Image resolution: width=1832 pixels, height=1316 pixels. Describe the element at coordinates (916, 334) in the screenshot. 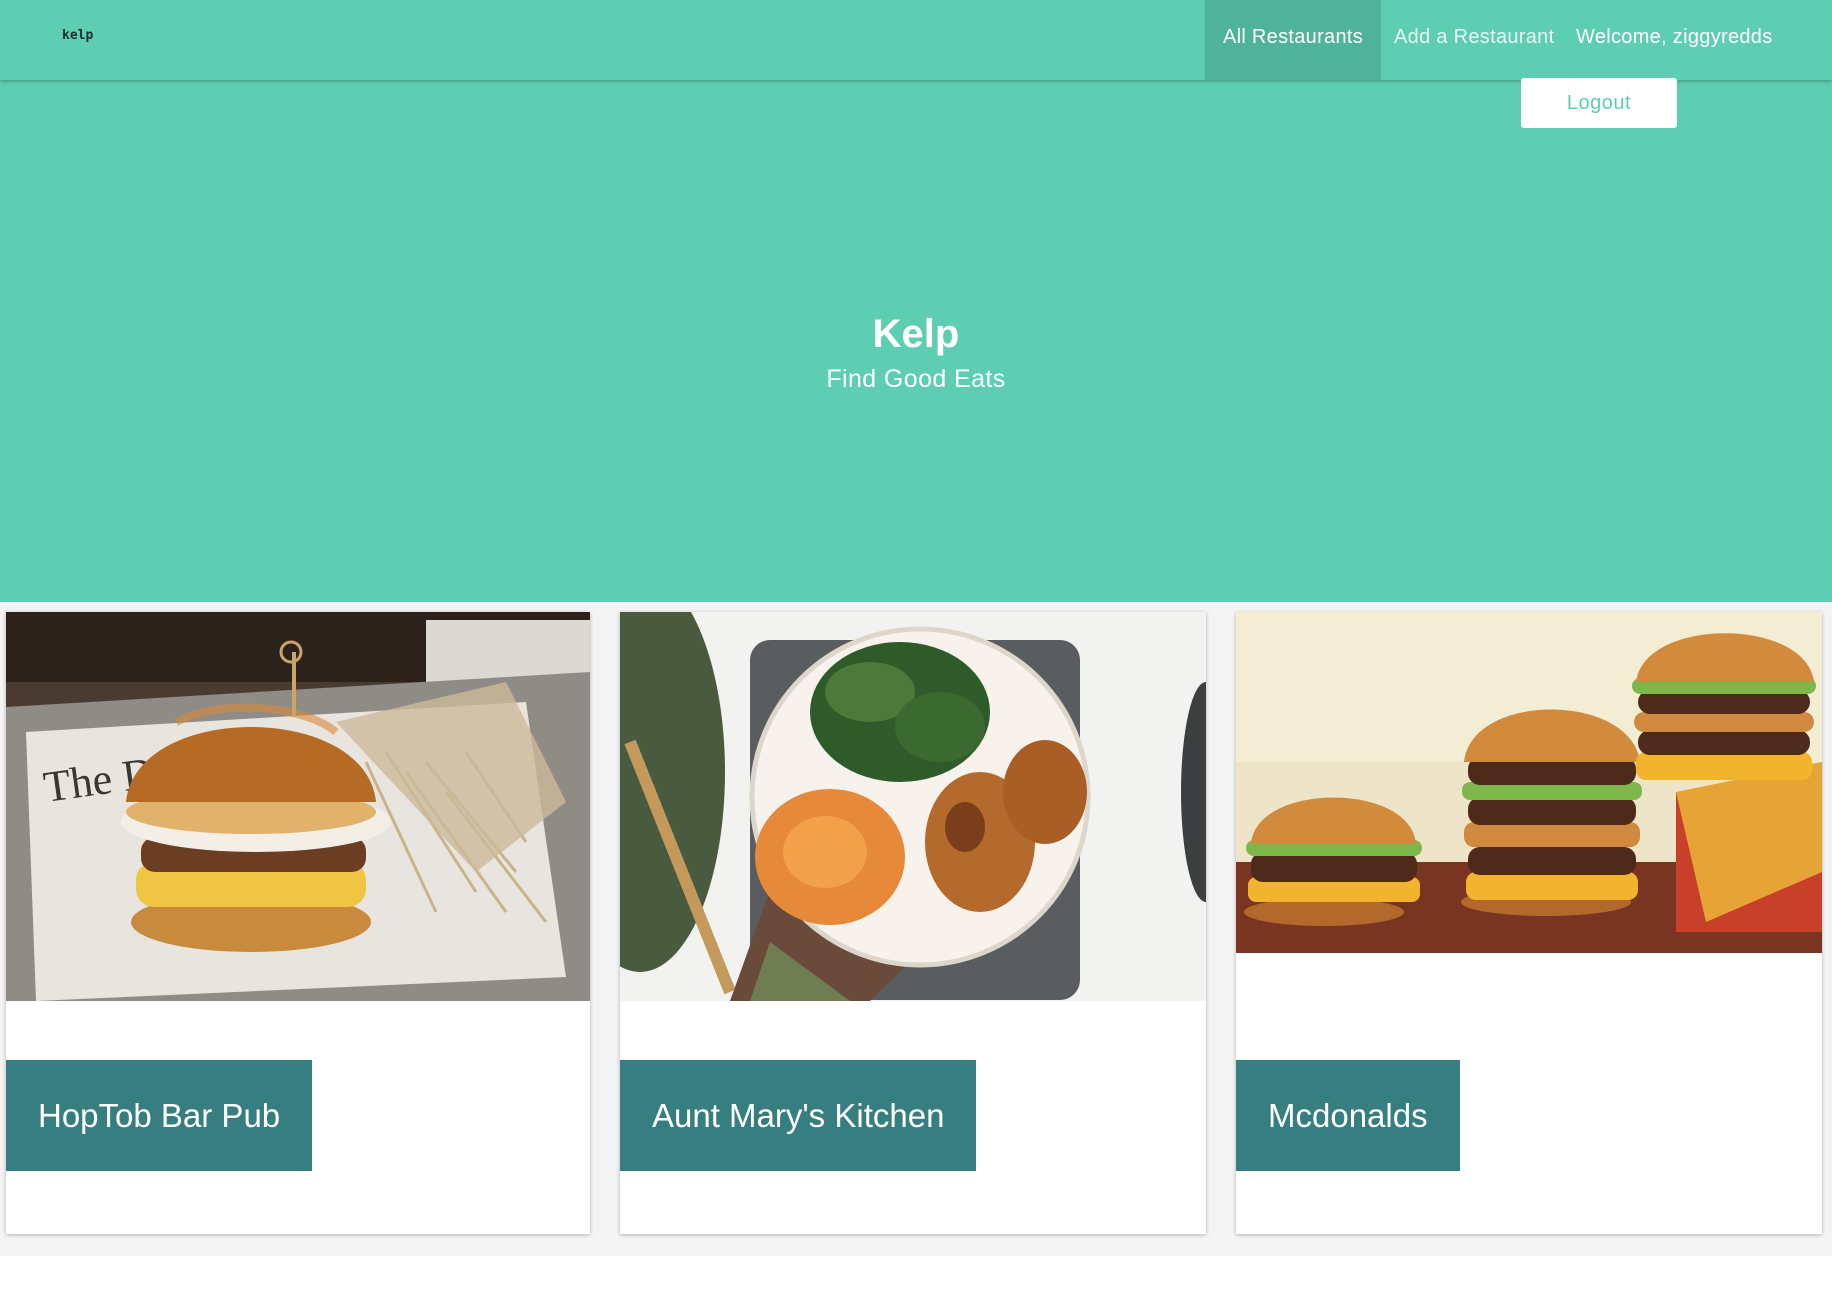

I see `hero-title: Kelp` at that location.